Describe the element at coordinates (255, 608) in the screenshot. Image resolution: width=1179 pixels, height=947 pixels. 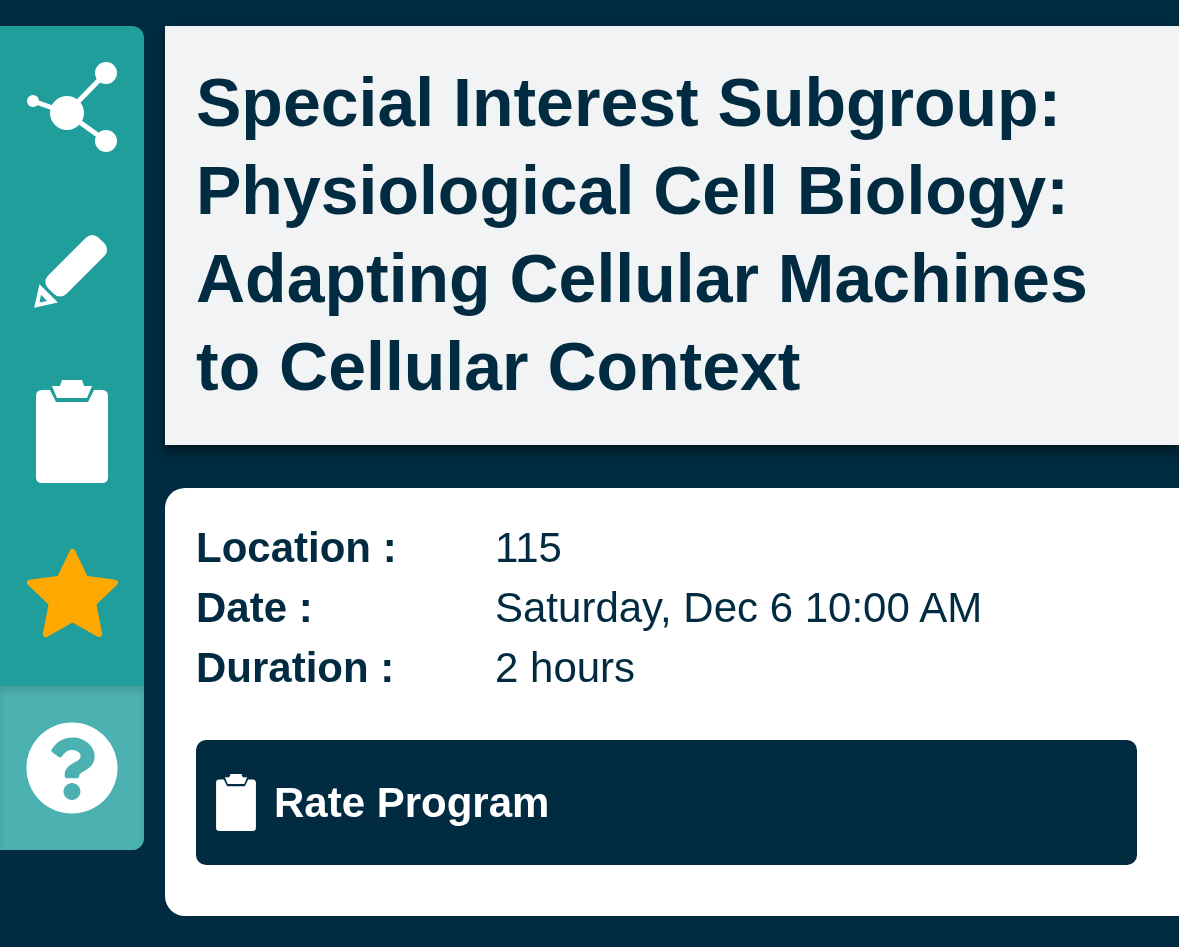
I see `detail-label: Date :` at that location.